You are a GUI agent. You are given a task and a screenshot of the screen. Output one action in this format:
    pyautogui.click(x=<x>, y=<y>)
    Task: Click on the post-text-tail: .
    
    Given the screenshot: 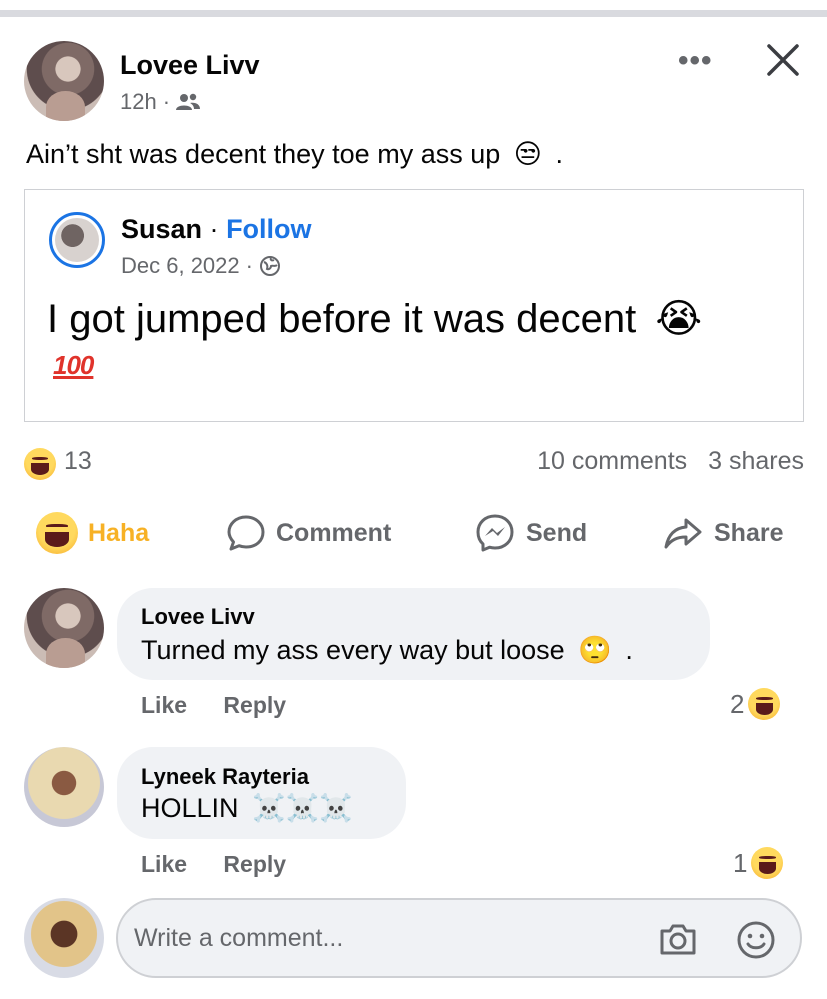 What is the action you would take?
    pyautogui.click(x=559, y=154)
    